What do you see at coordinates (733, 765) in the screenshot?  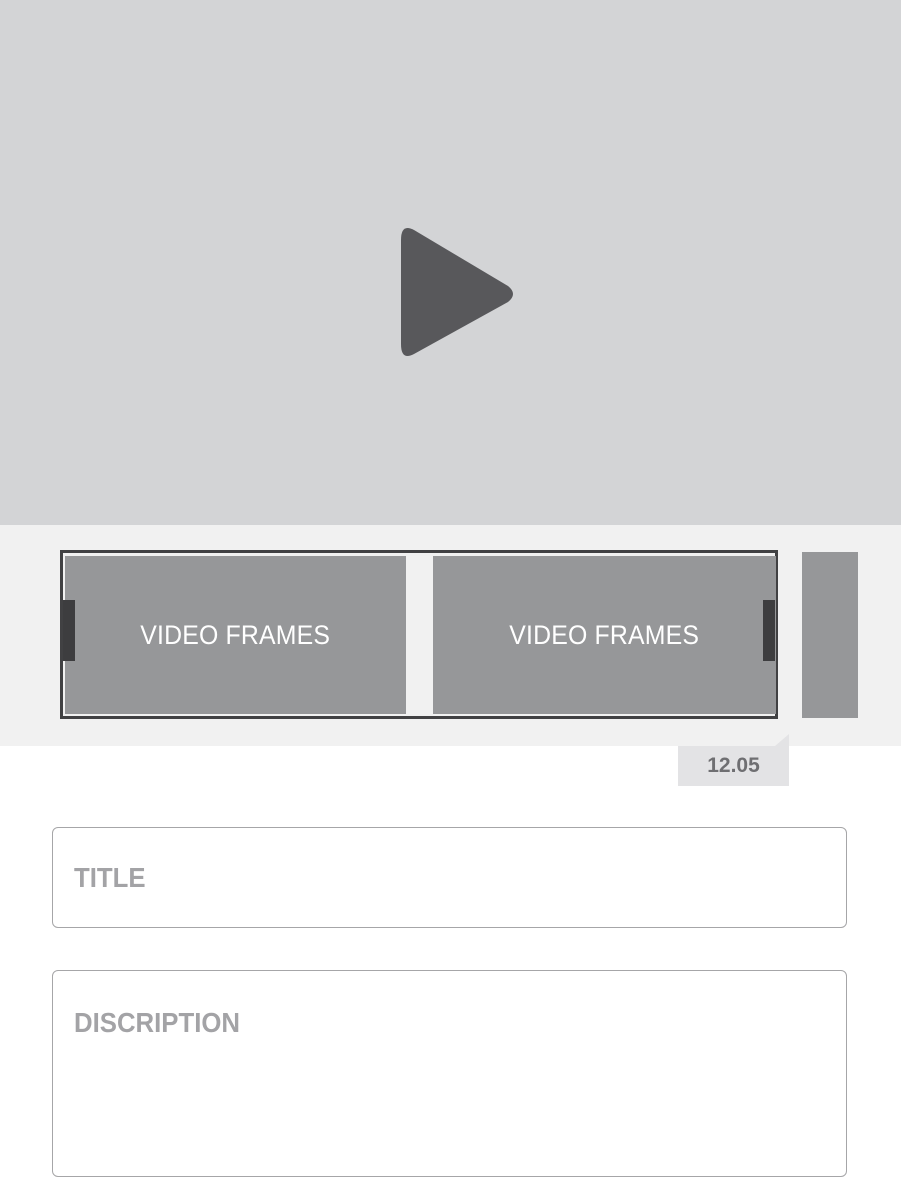 I see `time-value: 12.05` at bounding box center [733, 765].